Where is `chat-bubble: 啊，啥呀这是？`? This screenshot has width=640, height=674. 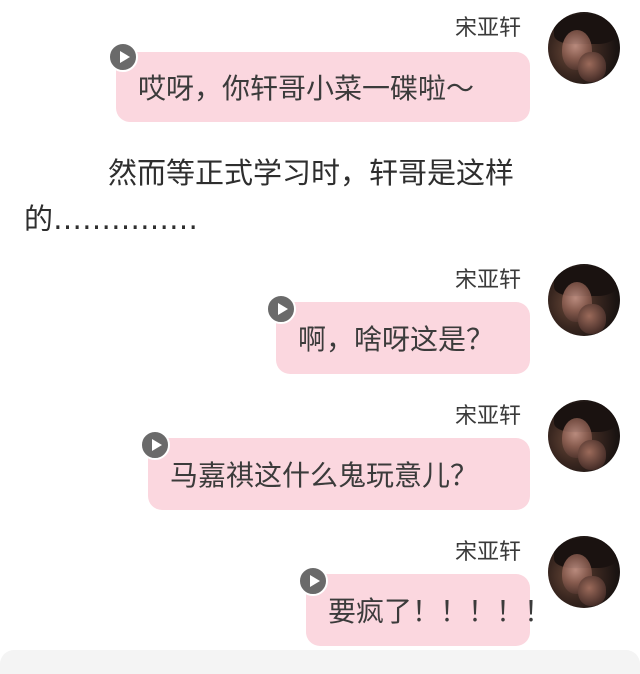 chat-bubble: 啊，啥呀这是？ is located at coordinates (403, 338).